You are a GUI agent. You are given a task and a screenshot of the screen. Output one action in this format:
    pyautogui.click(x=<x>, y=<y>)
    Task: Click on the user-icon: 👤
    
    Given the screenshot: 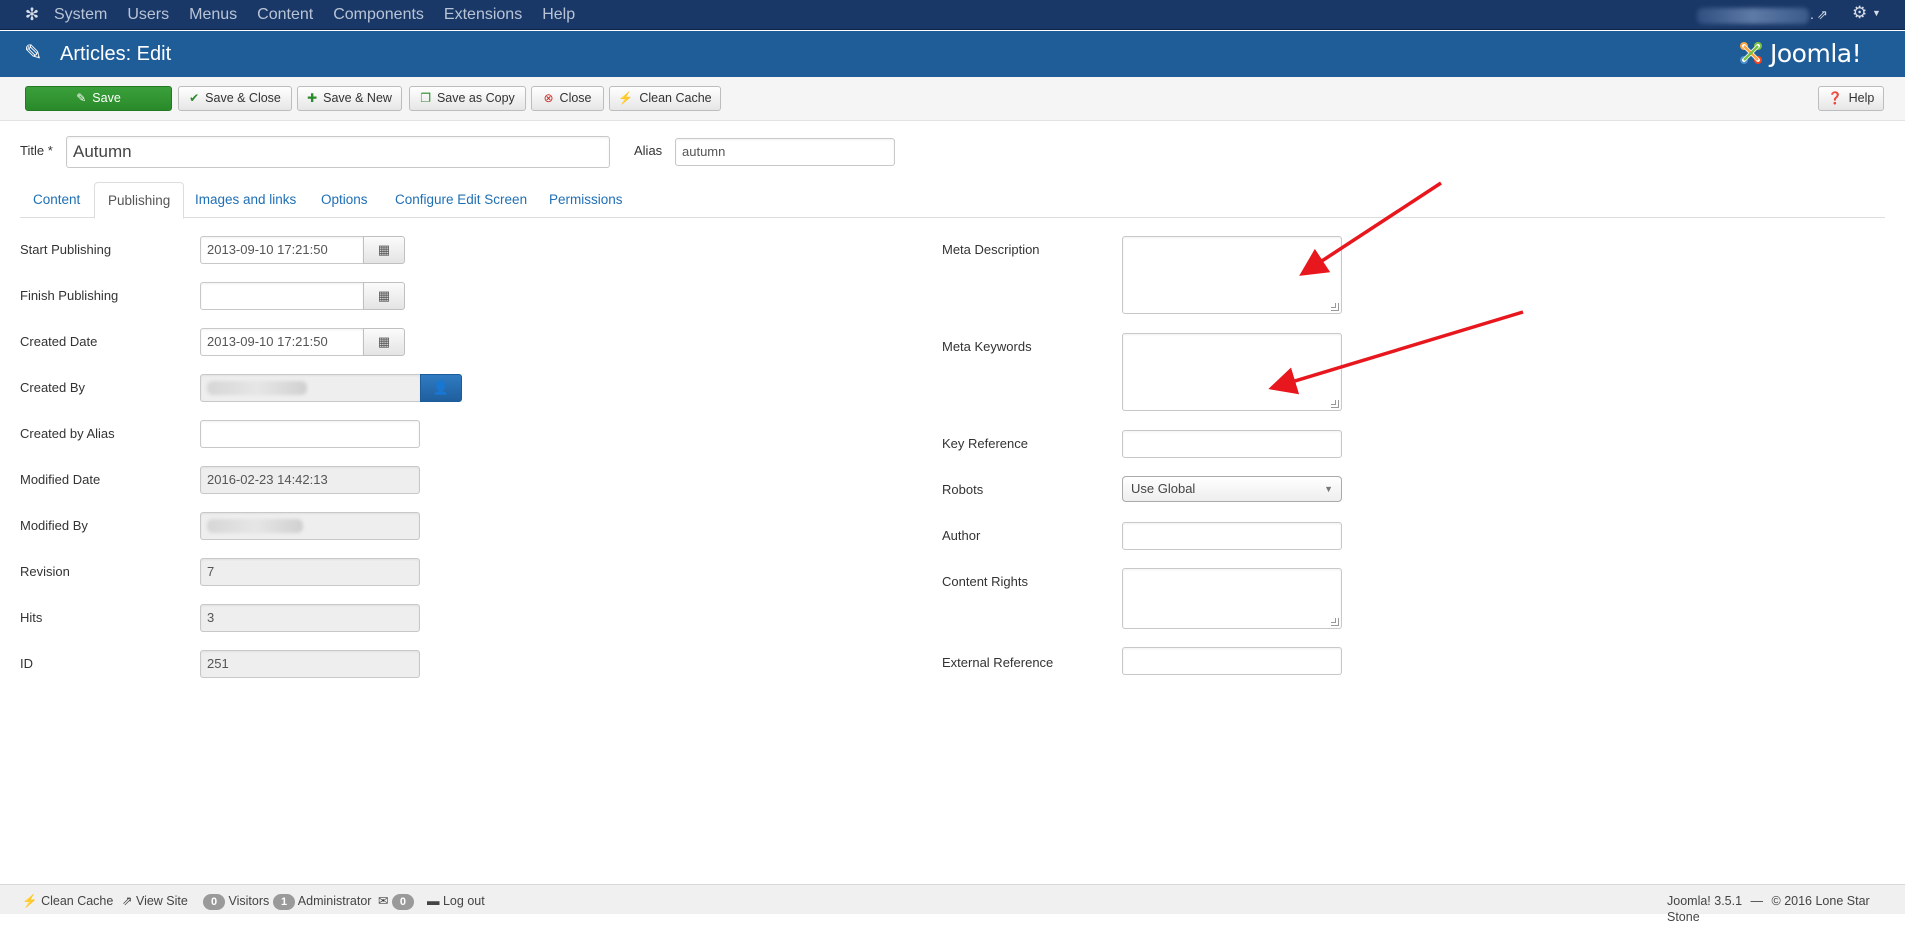 What is the action you would take?
    pyautogui.click(x=441, y=387)
    